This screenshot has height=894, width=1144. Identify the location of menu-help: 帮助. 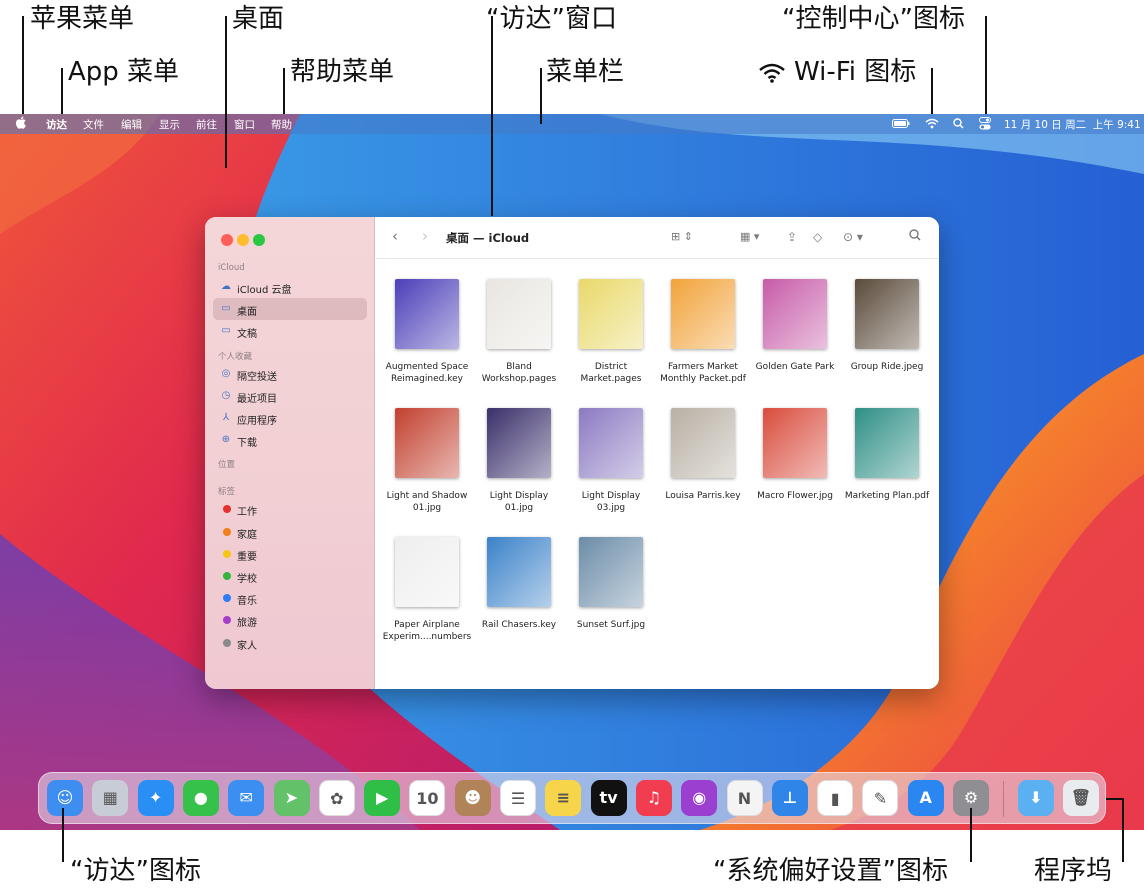
(281, 124).